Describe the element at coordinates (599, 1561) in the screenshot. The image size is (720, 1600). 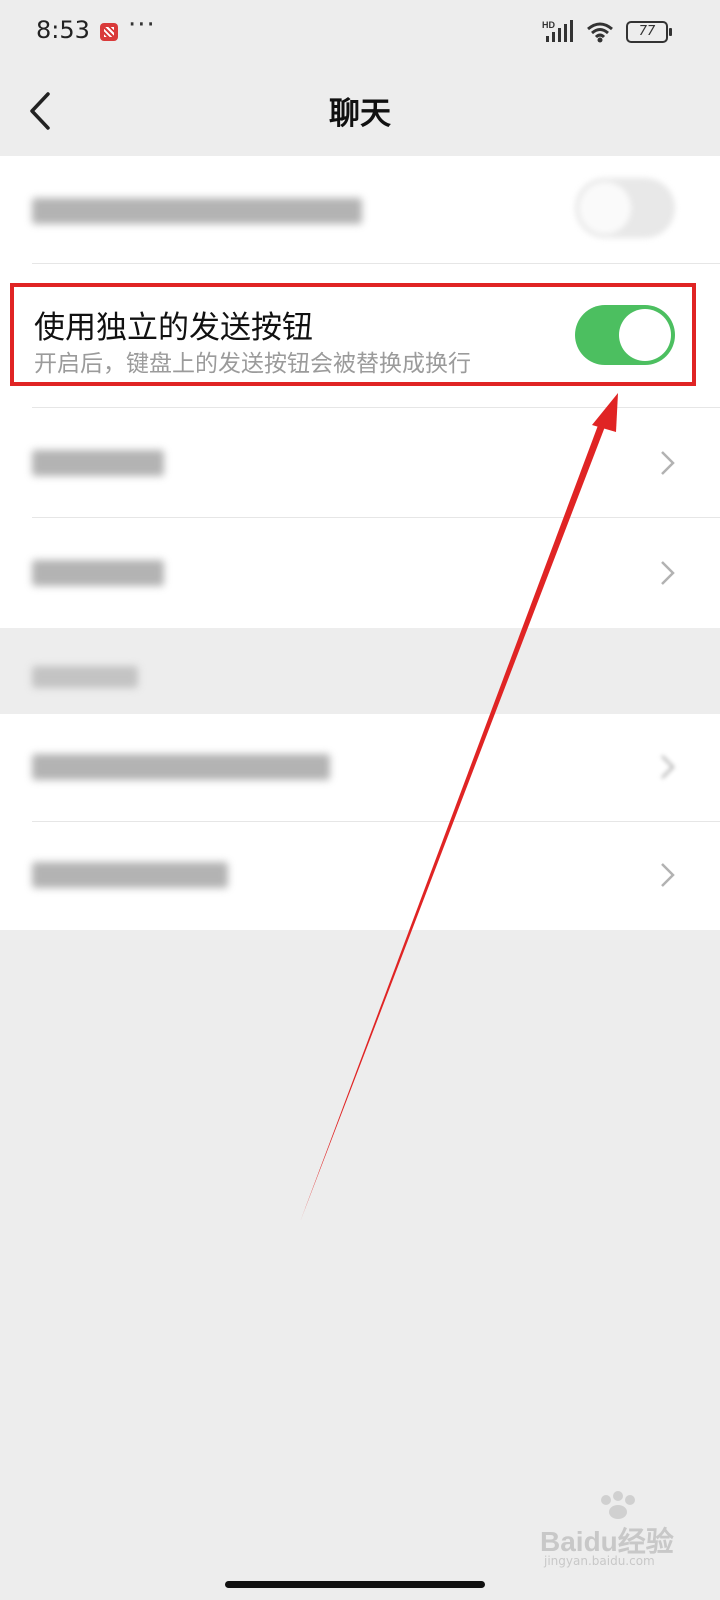
I see `watermark-site: jingyan.baidu.com` at that location.